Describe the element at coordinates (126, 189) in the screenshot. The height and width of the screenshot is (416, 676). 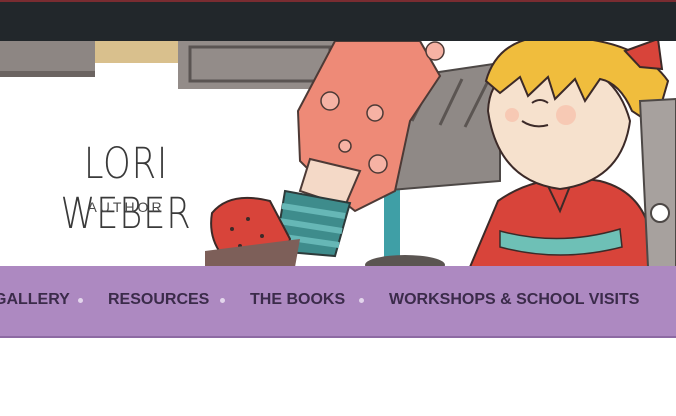
I see `site-title: LORI WEBER` at that location.